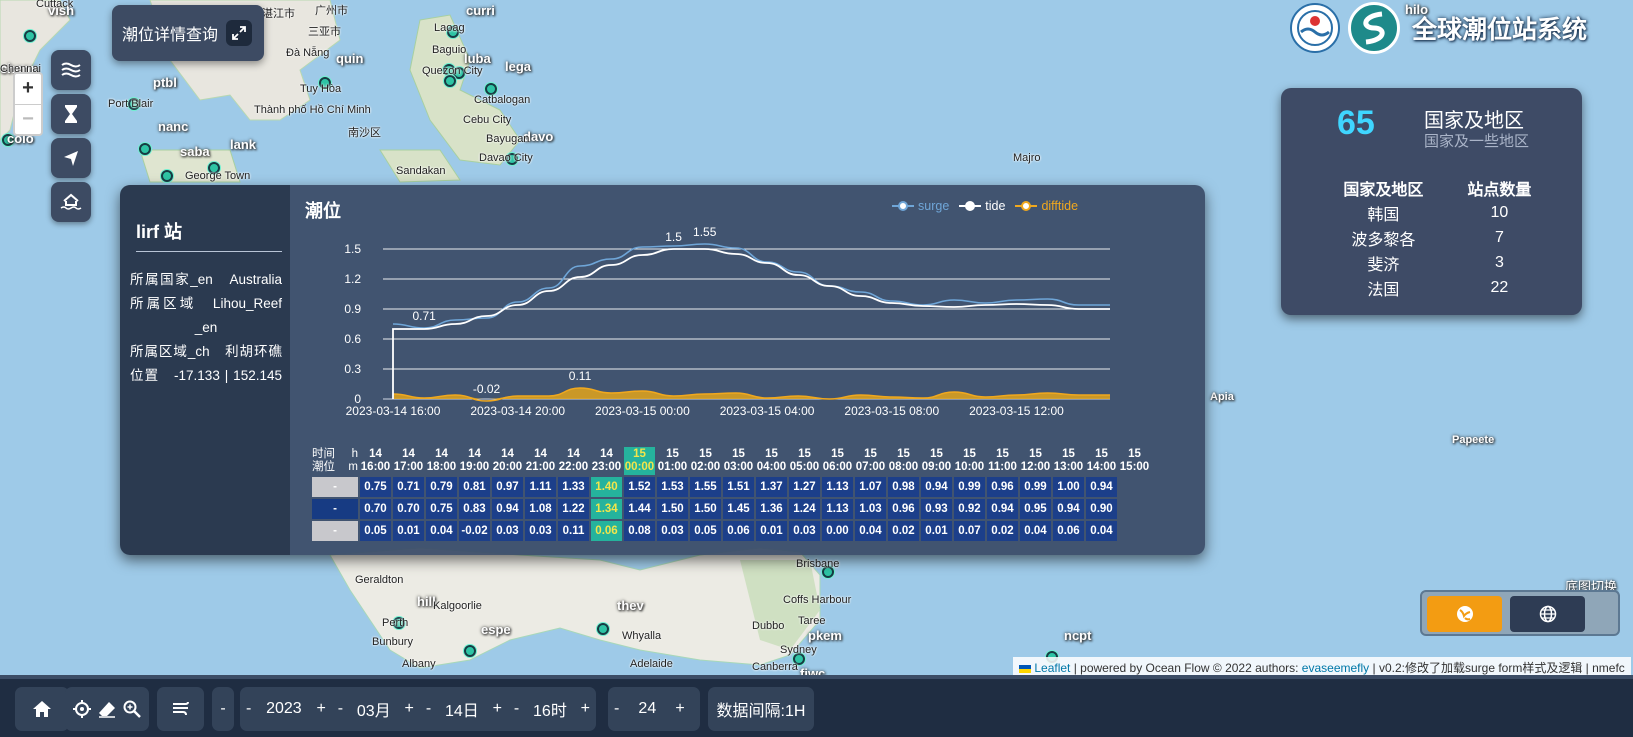  What do you see at coordinates (639, 487) in the screenshot?
I see `table-cell: 1.52` at bounding box center [639, 487].